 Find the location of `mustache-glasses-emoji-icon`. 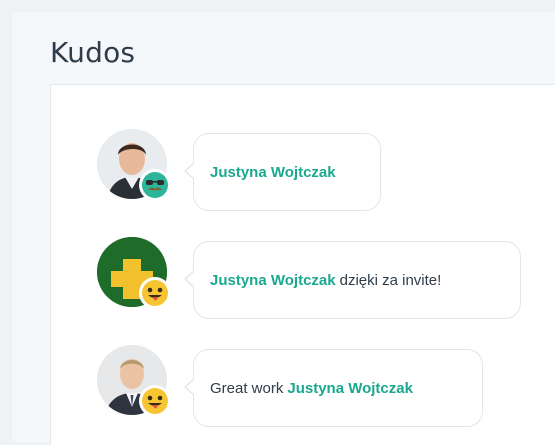

mustache-glasses-emoji-icon is located at coordinates (155, 185).